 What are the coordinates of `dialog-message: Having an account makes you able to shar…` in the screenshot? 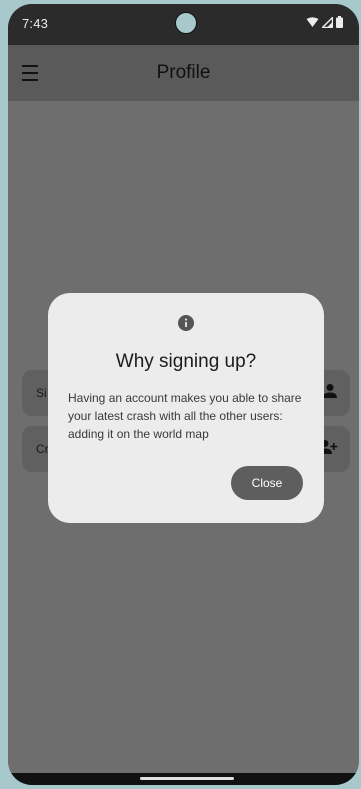 It's located at (185, 416).